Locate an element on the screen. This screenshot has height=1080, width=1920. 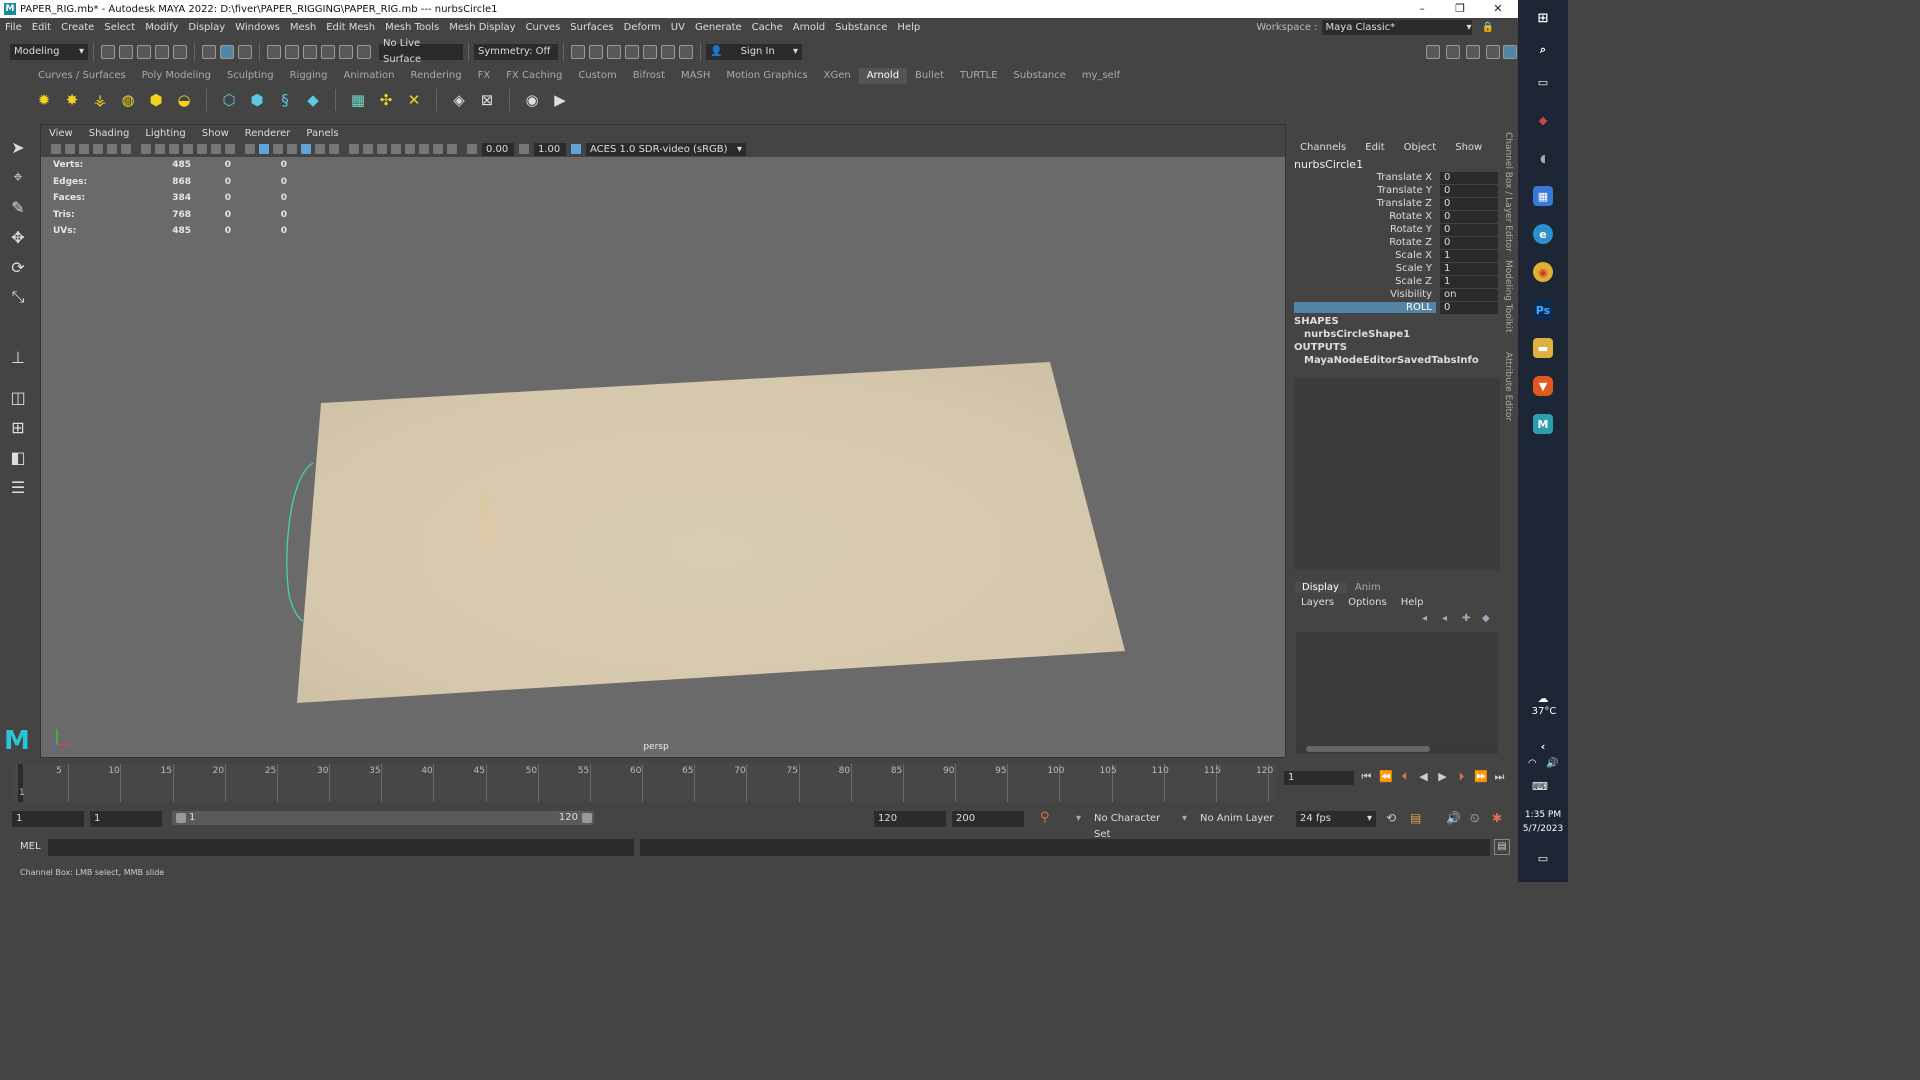
menu-edit: Edit is located at coordinates (41, 27).